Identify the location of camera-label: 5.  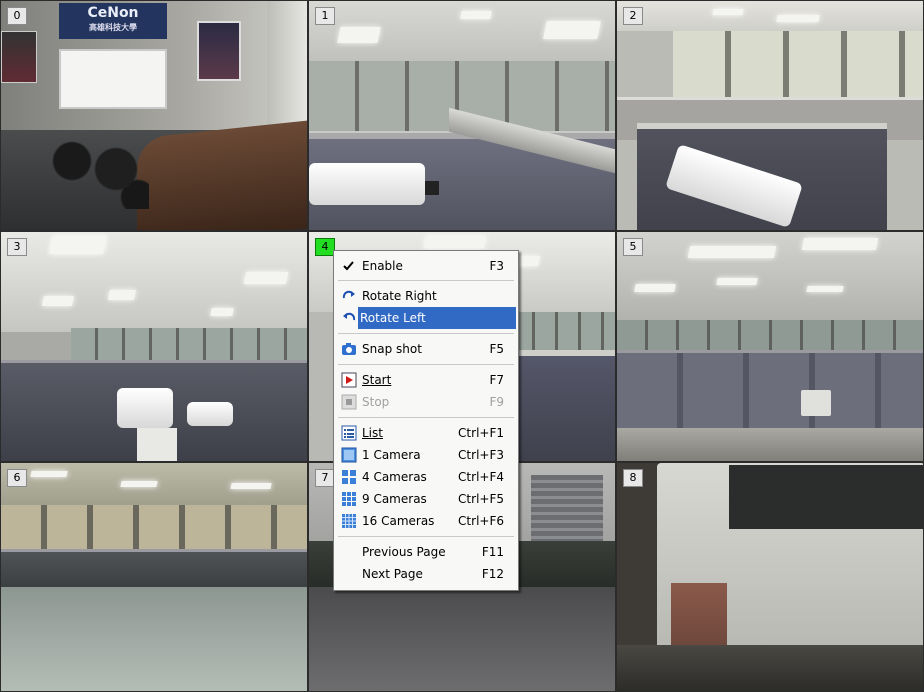
(633, 247).